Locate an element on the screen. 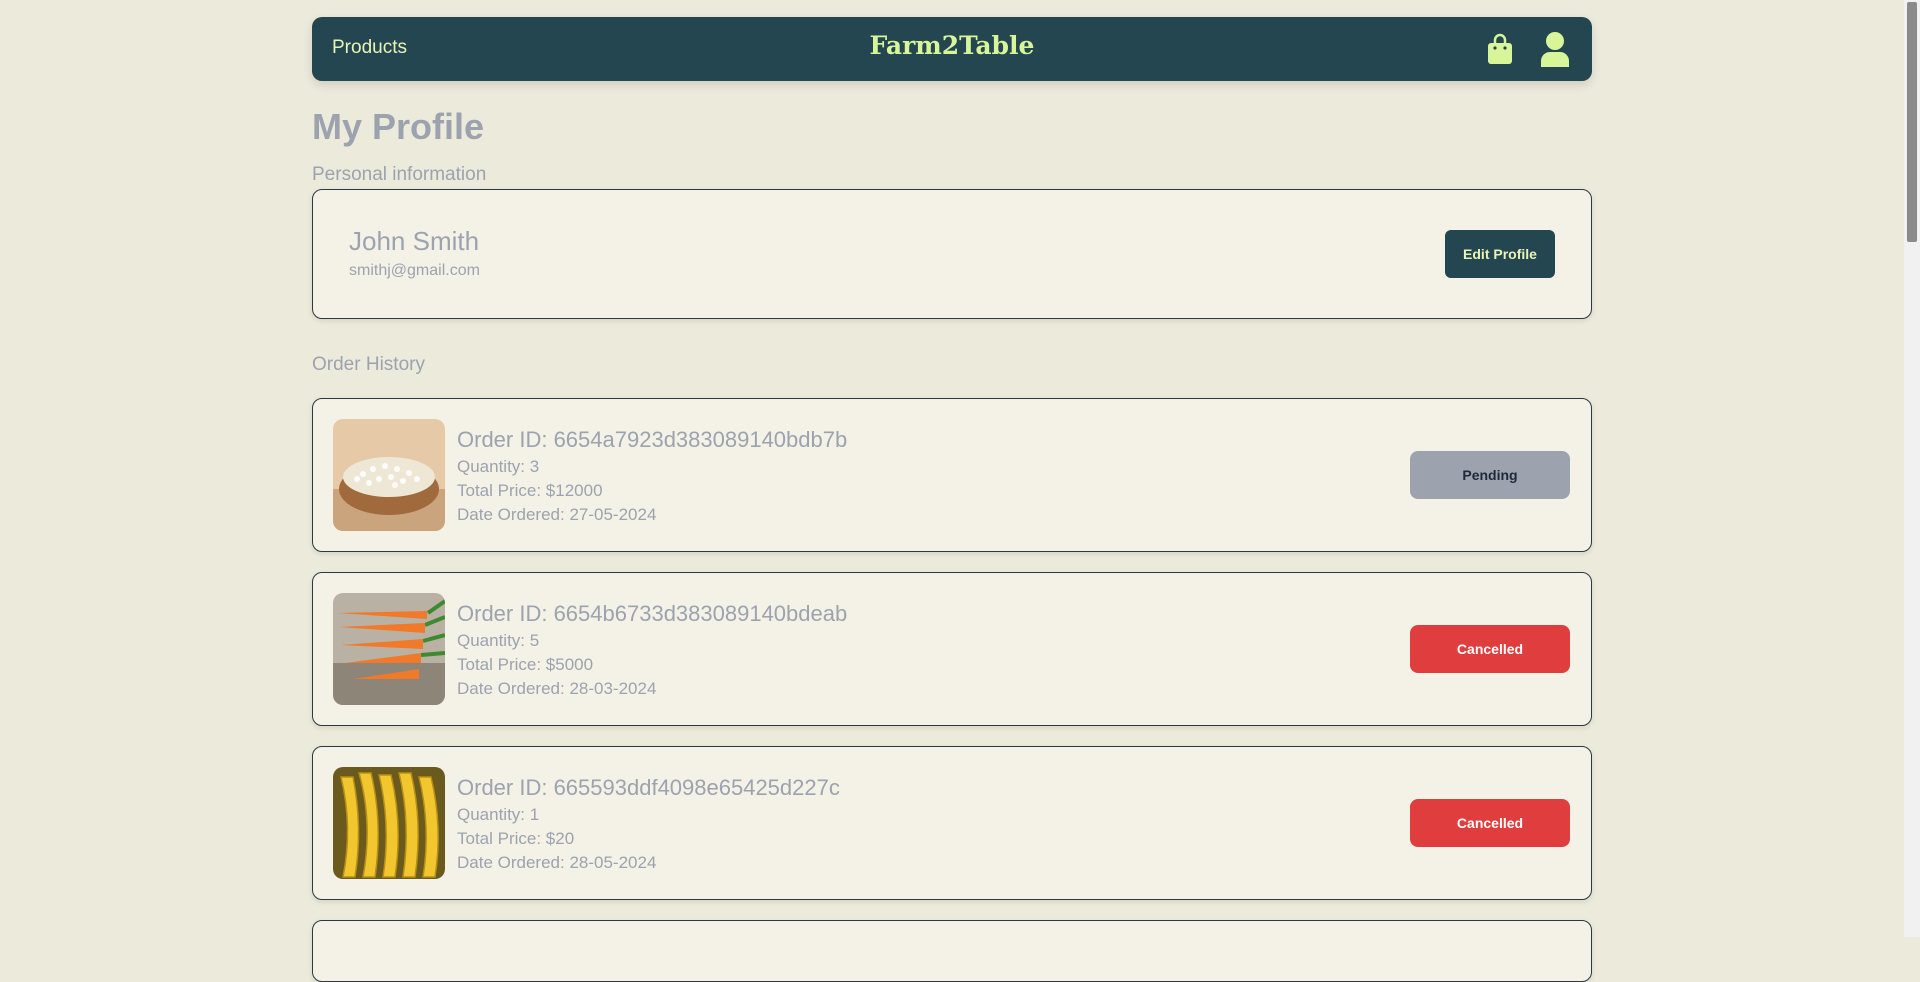 This screenshot has width=1920, height=982. personal-info-label: Personal information is located at coordinates (399, 174).